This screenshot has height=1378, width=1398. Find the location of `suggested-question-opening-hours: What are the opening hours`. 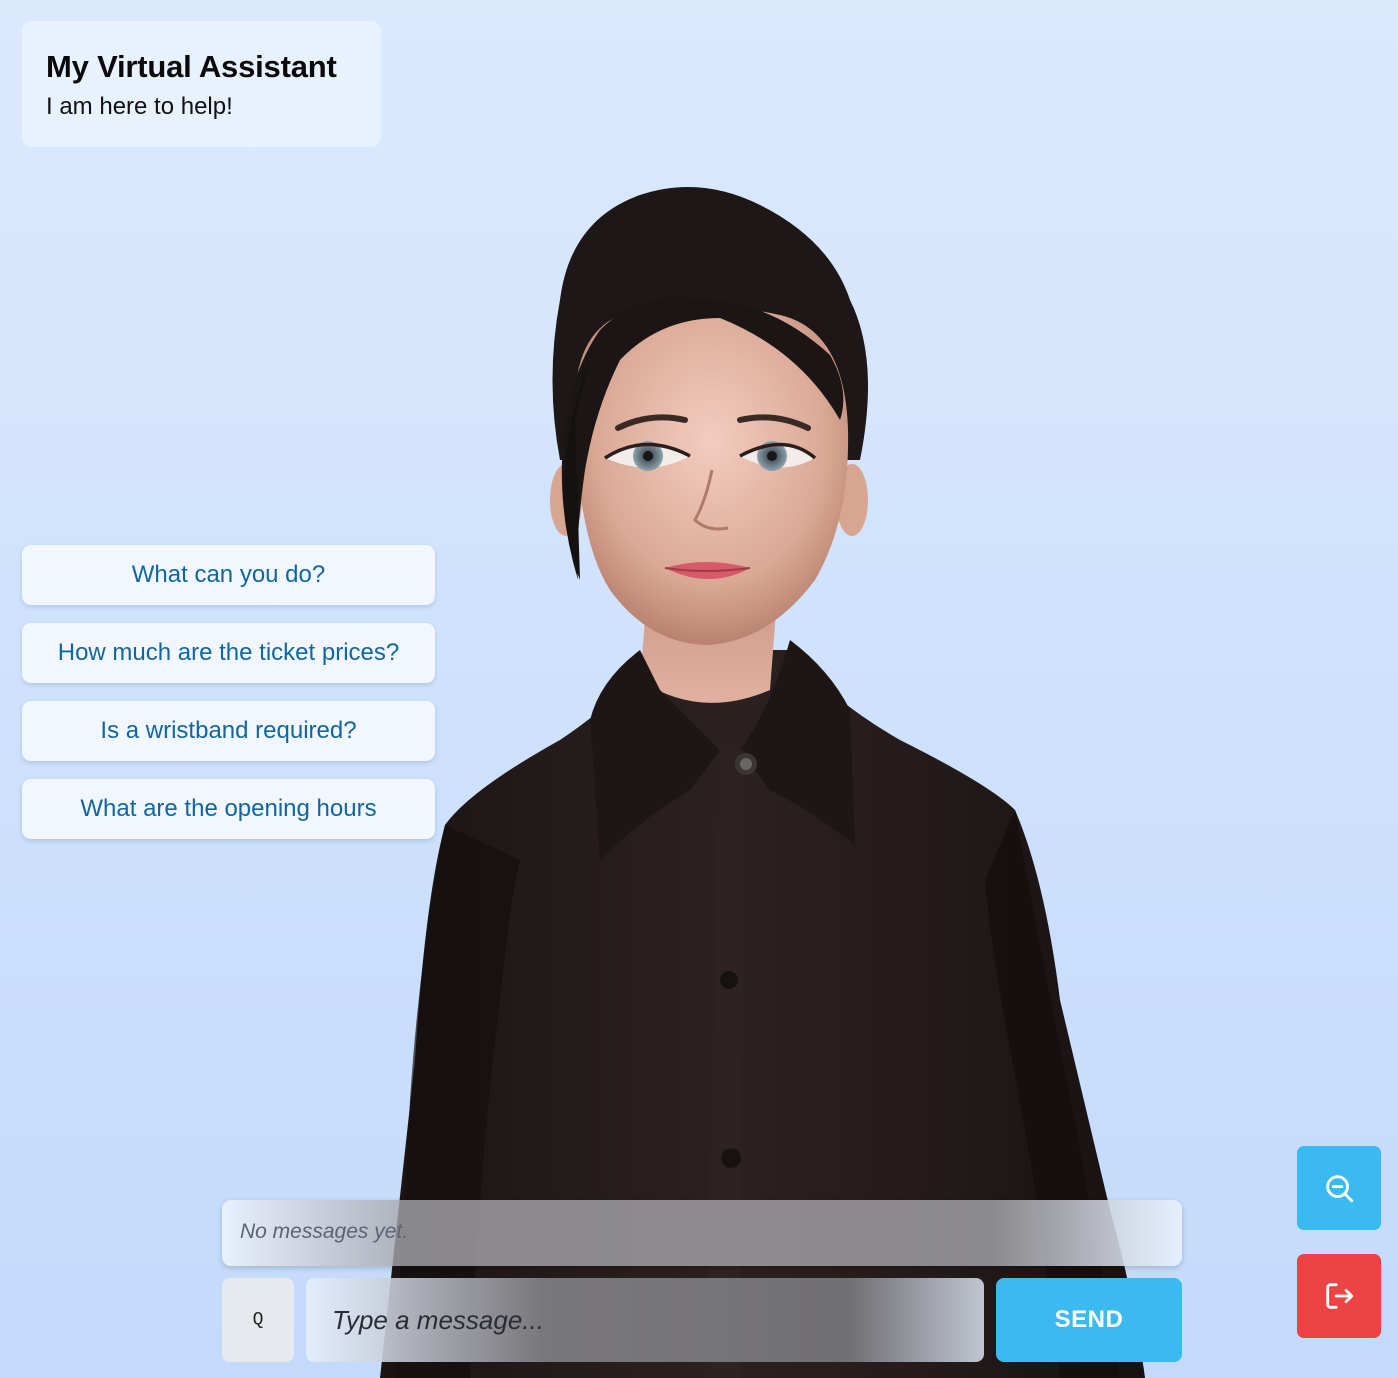

suggested-question-opening-hours: What are the opening hours is located at coordinates (228, 809).